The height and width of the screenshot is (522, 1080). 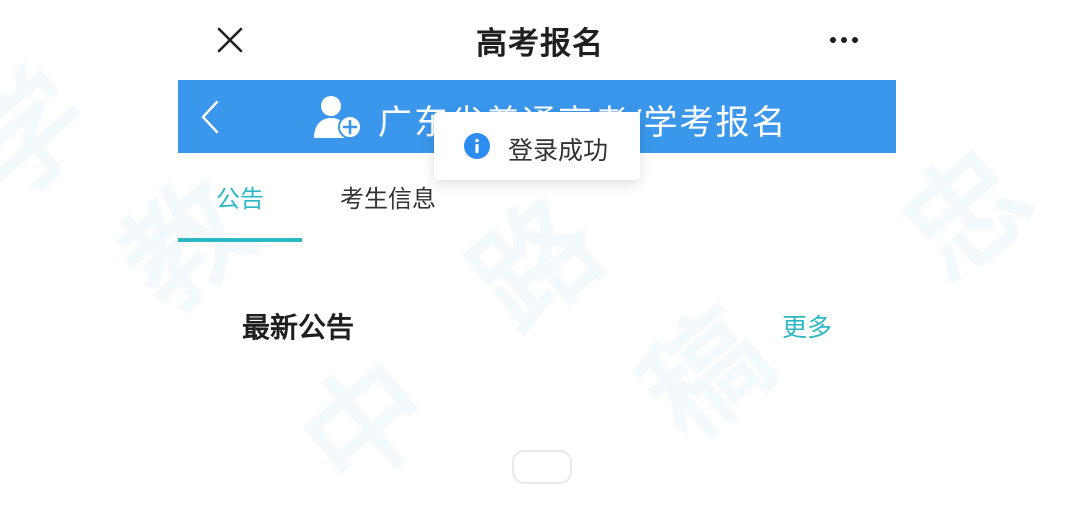 I want to click on latest-announcements-header: 最新公告 更多, so click(x=537, y=325).